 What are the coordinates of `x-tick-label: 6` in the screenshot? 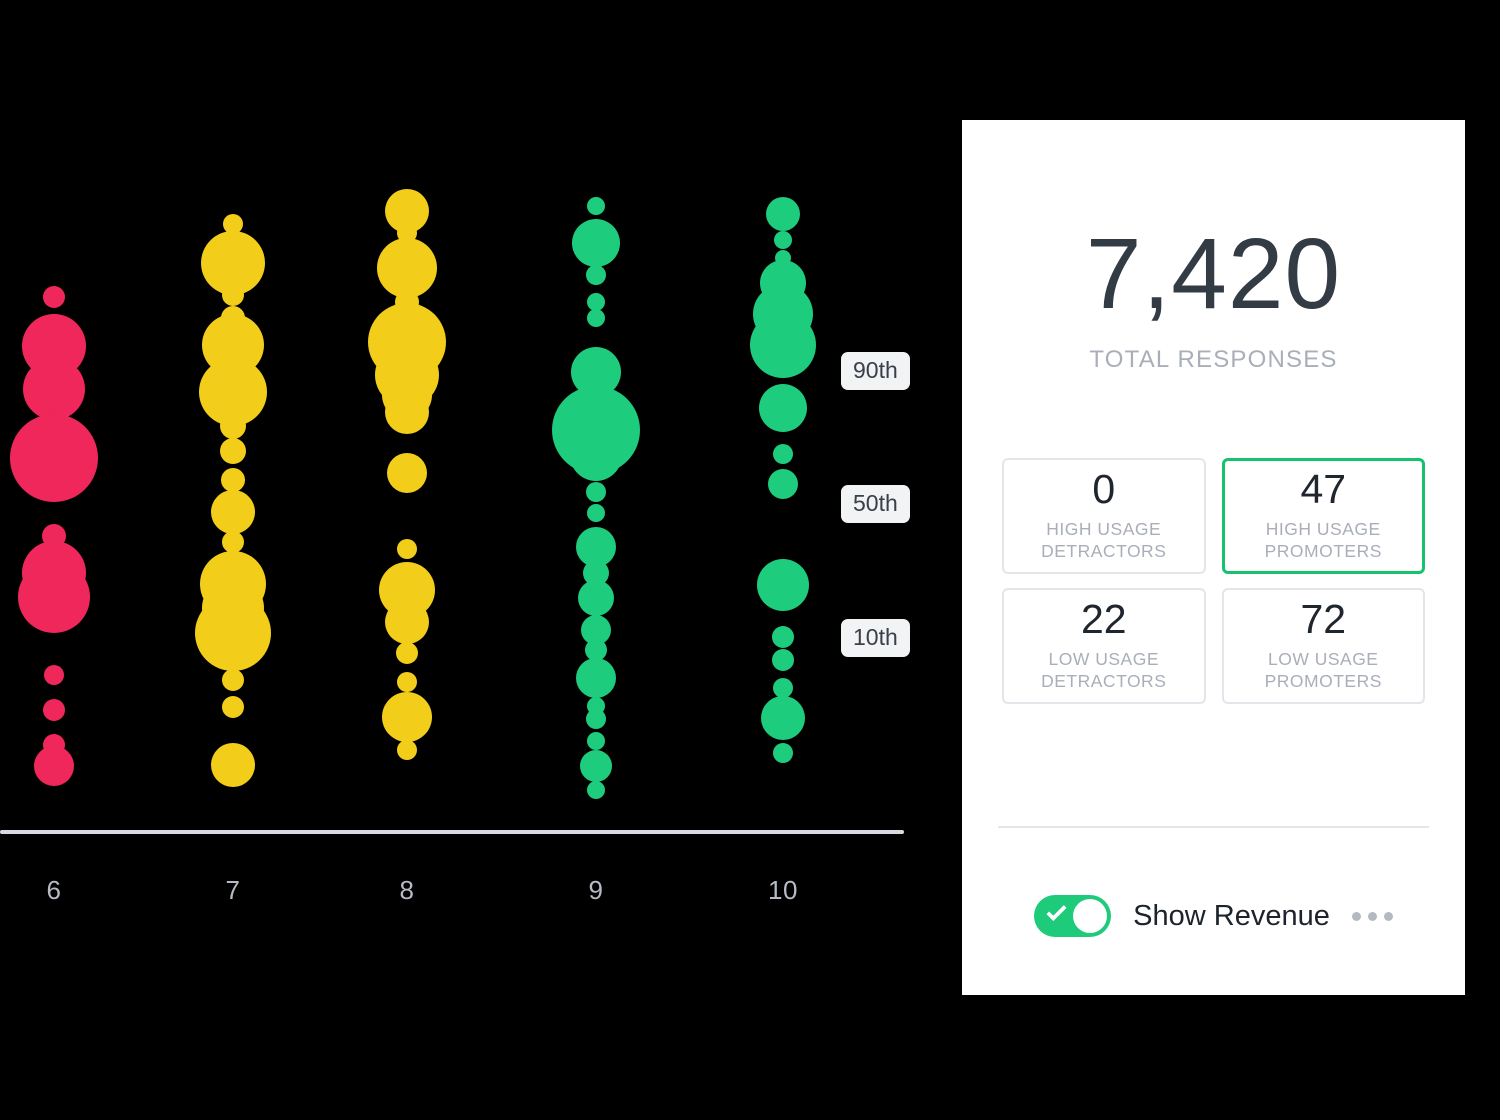 It's located at (54, 890).